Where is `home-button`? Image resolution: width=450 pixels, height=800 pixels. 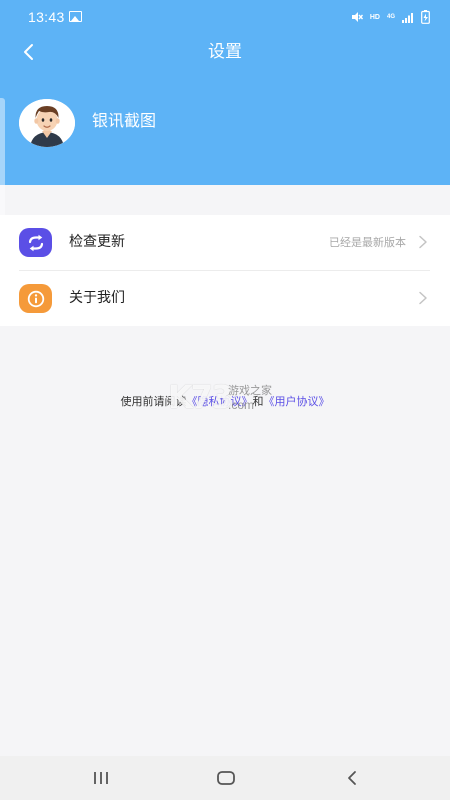
home-button is located at coordinates (226, 778).